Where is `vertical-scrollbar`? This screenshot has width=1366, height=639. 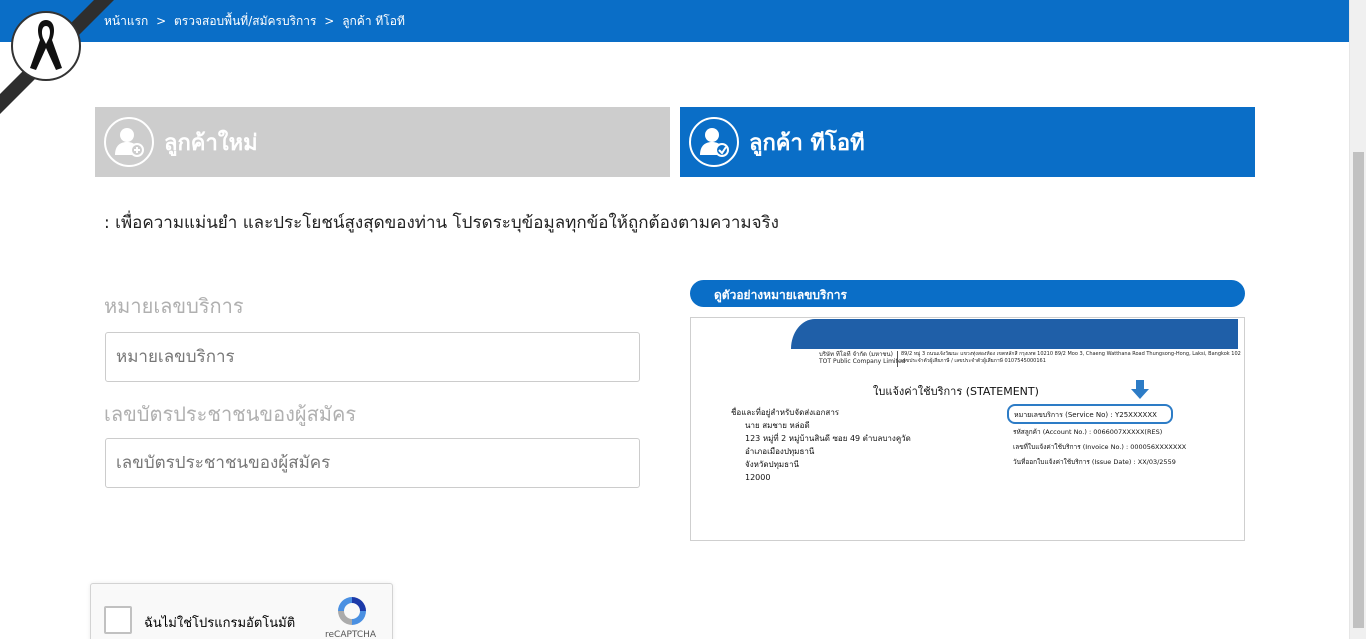 vertical-scrollbar is located at coordinates (1357, 319).